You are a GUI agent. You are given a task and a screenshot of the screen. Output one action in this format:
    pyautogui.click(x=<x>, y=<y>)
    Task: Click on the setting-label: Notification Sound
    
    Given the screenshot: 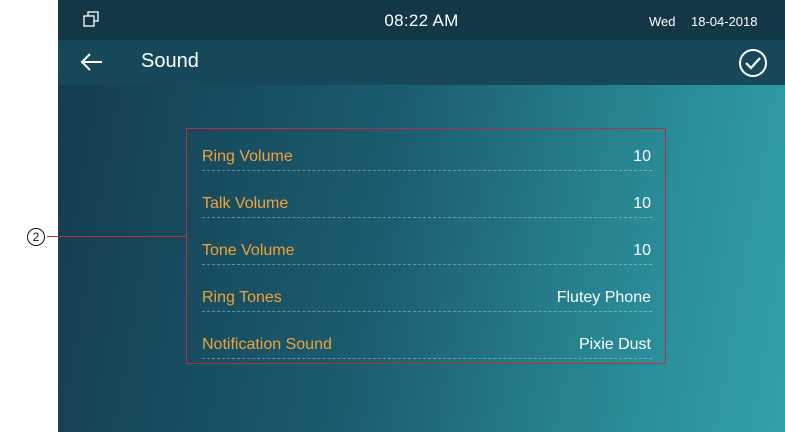 What is the action you would take?
    pyautogui.click(x=267, y=344)
    